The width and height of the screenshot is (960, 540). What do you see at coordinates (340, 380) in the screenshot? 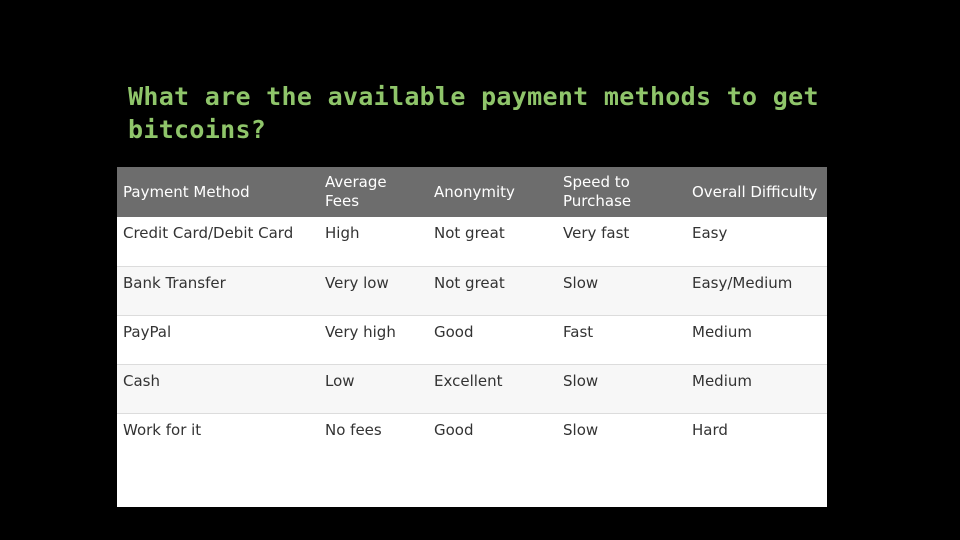
I see `cell-average-fees: Low` at bounding box center [340, 380].